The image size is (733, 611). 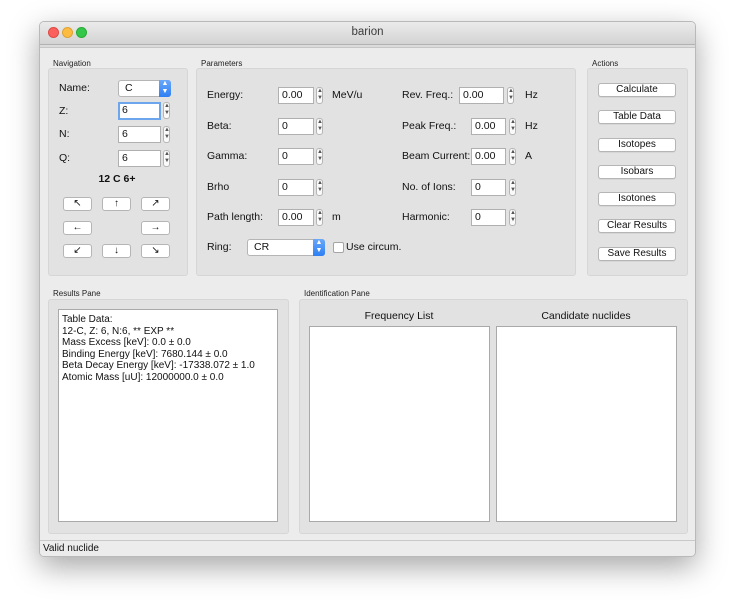 I want to click on harmonic-label: Harmonic:, so click(x=426, y=217).